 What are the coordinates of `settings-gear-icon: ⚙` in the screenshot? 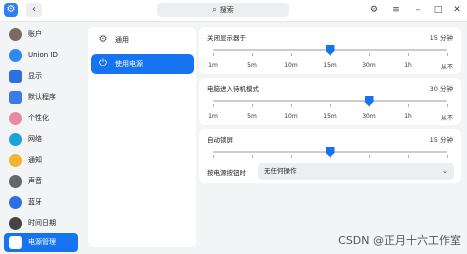 It's located at (11, 10).